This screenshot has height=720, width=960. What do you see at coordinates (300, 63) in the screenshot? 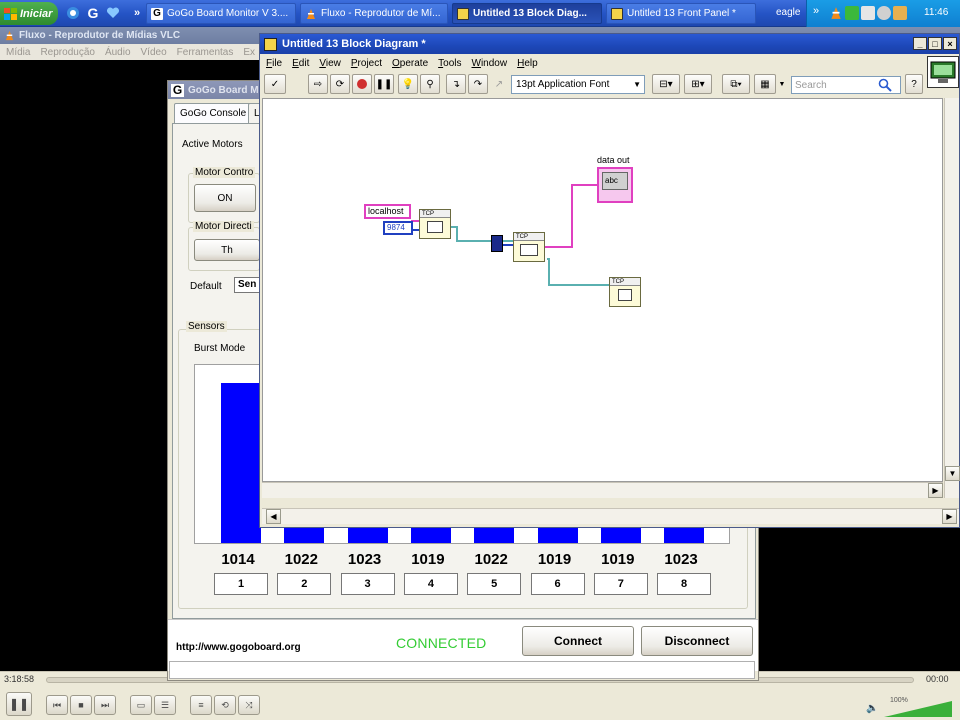
I see `menu-edit: Edit` at bounding box center [300, 63].